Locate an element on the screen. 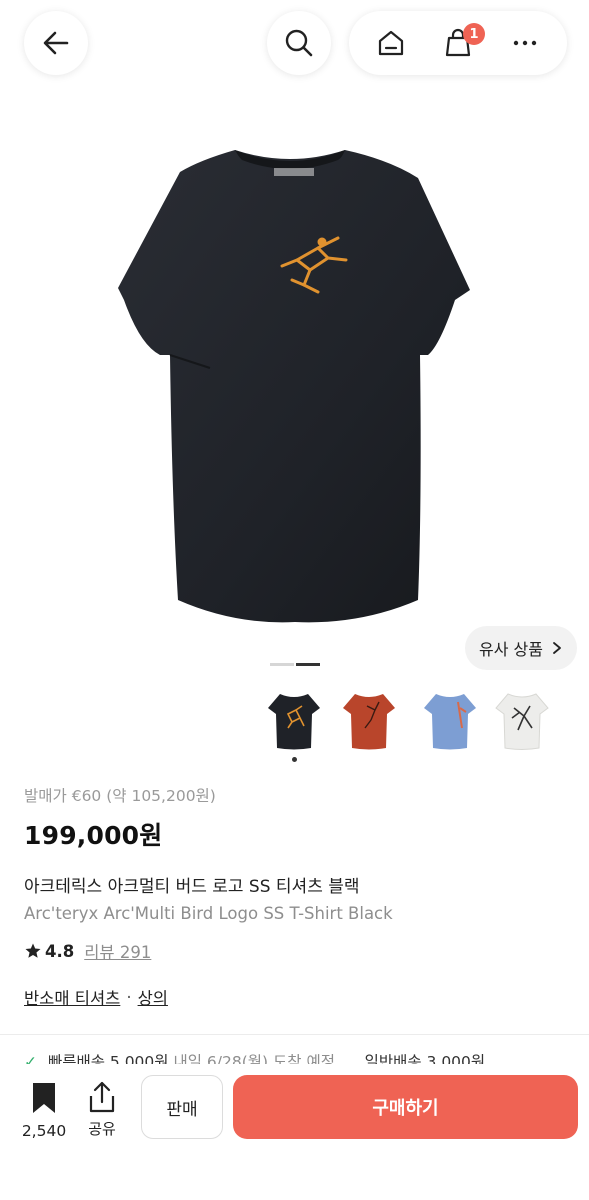  more-icon is located at coordinates (525, 43).